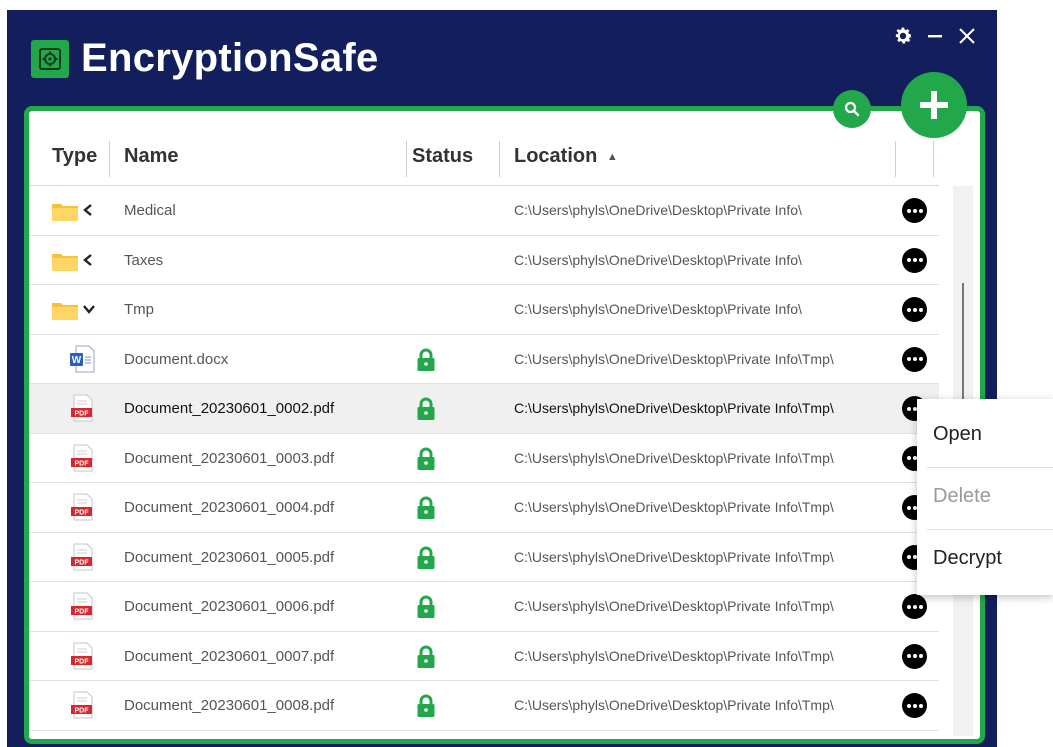 Image resolution: width=1053 pixels, height=747 pixels. Describe the element at coordinates (229, 656) in the screenshot. I see `row-name: Document_20230601_0007.pdf` at that location.